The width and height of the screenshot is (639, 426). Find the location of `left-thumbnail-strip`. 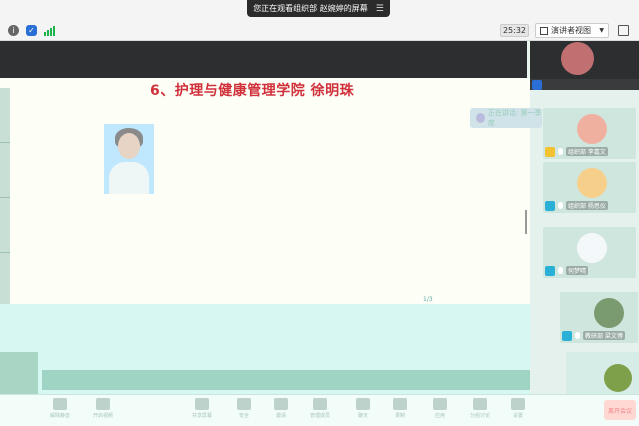

left-thumbnail-strip is located at coordinates (5, 203).